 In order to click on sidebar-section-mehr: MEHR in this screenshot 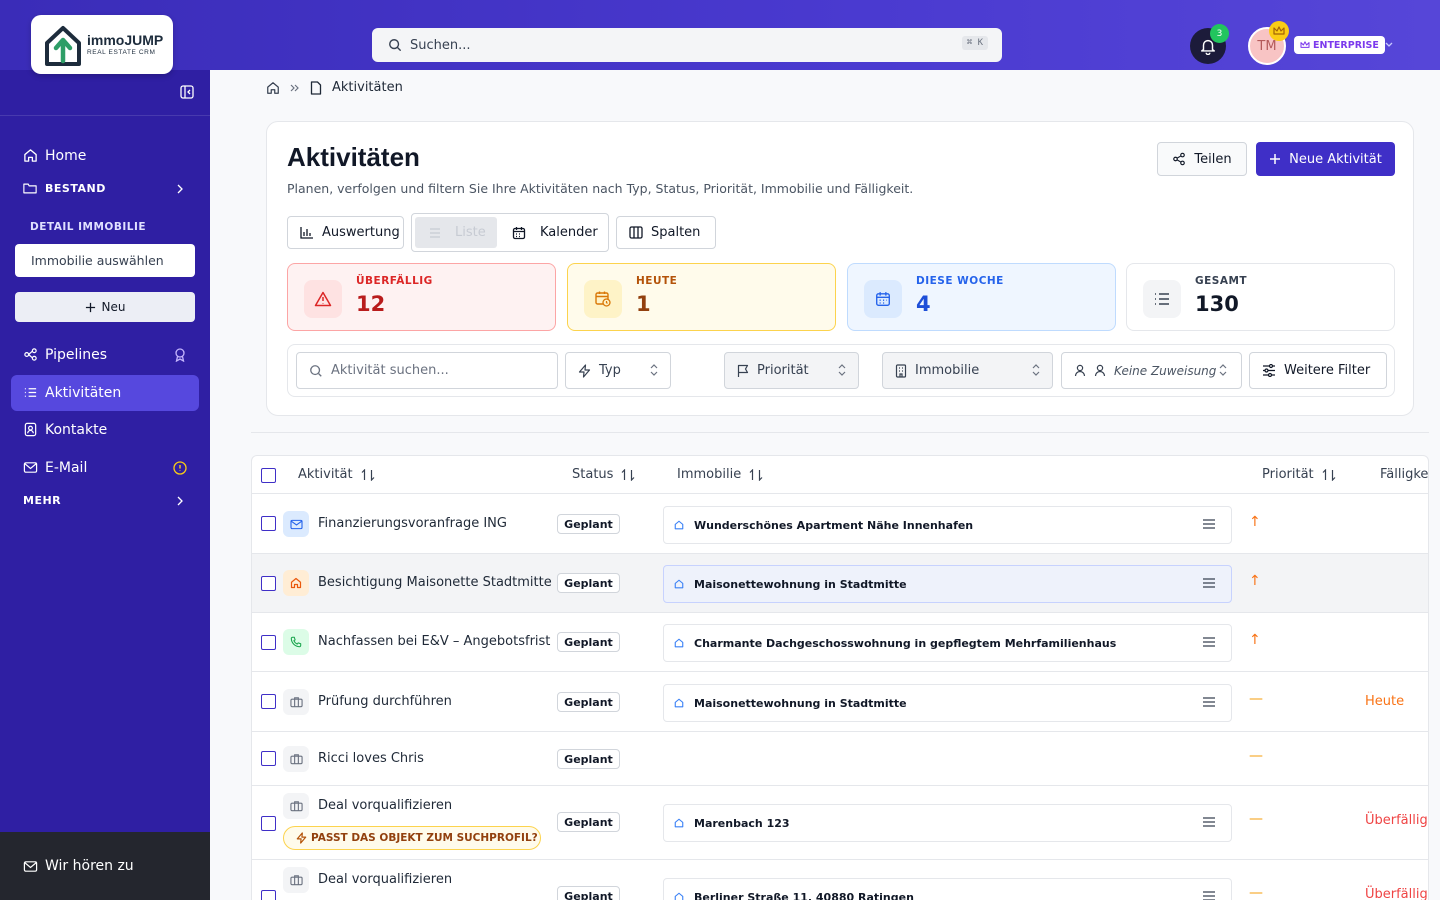, I will do `click(103, 500)`.